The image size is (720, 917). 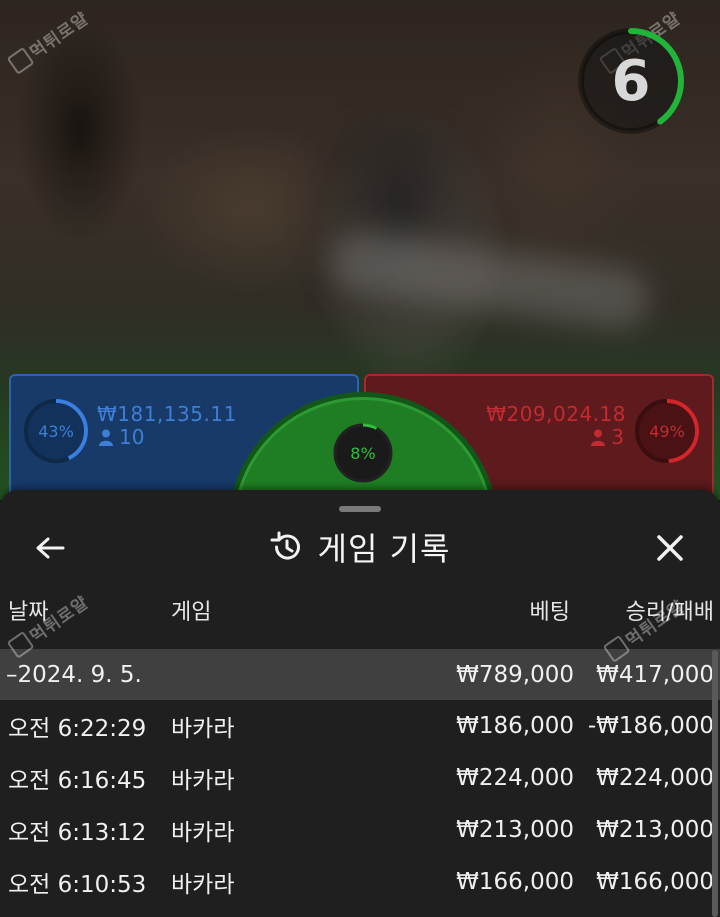 What do you see at coordinates (515, 725) in the screenshot?
I see `row-bet: ₩186,000` at bounding box center [515, 725].